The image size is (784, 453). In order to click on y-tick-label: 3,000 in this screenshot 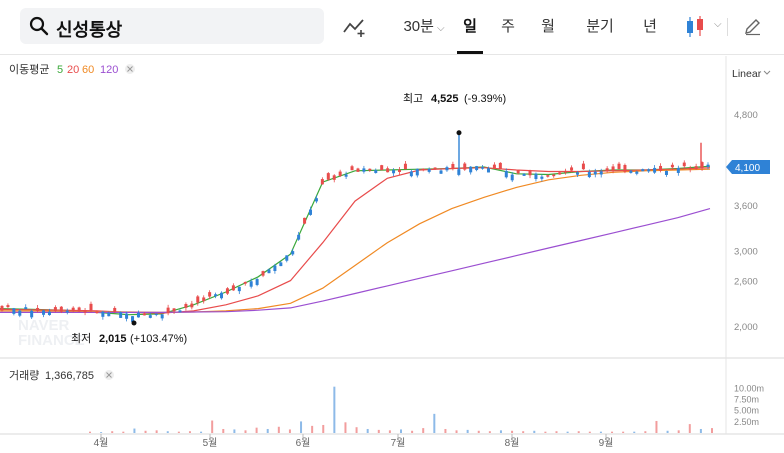, I will do `click(746, 251)`.